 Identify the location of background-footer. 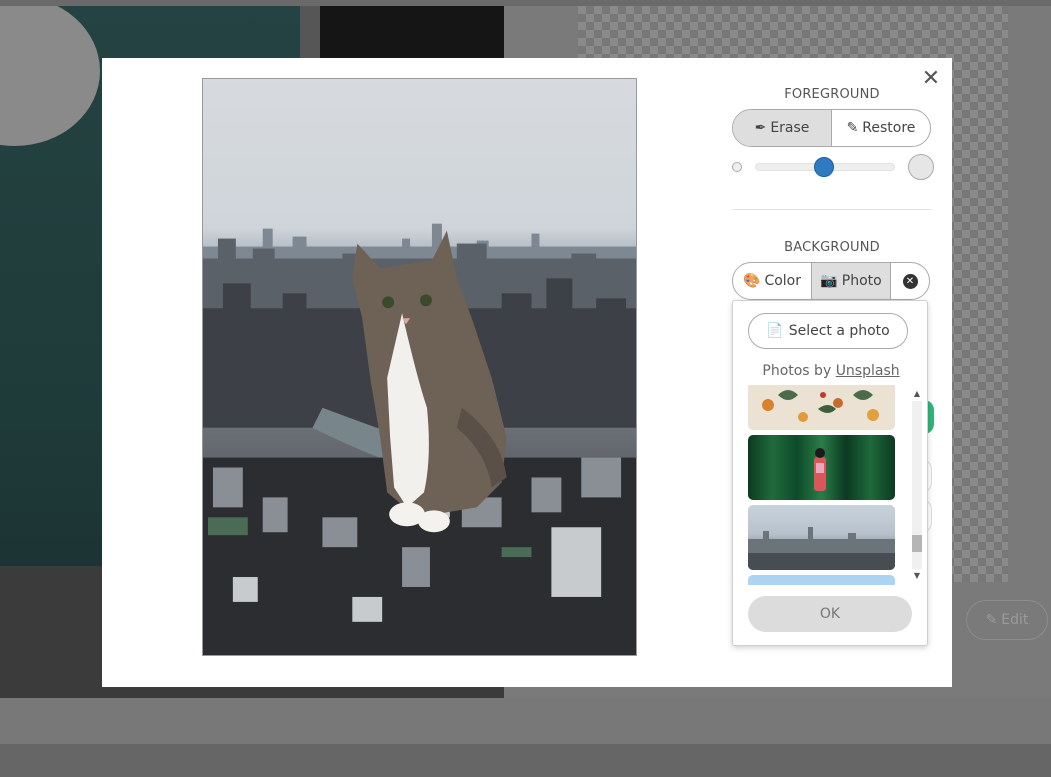
(525, 760).